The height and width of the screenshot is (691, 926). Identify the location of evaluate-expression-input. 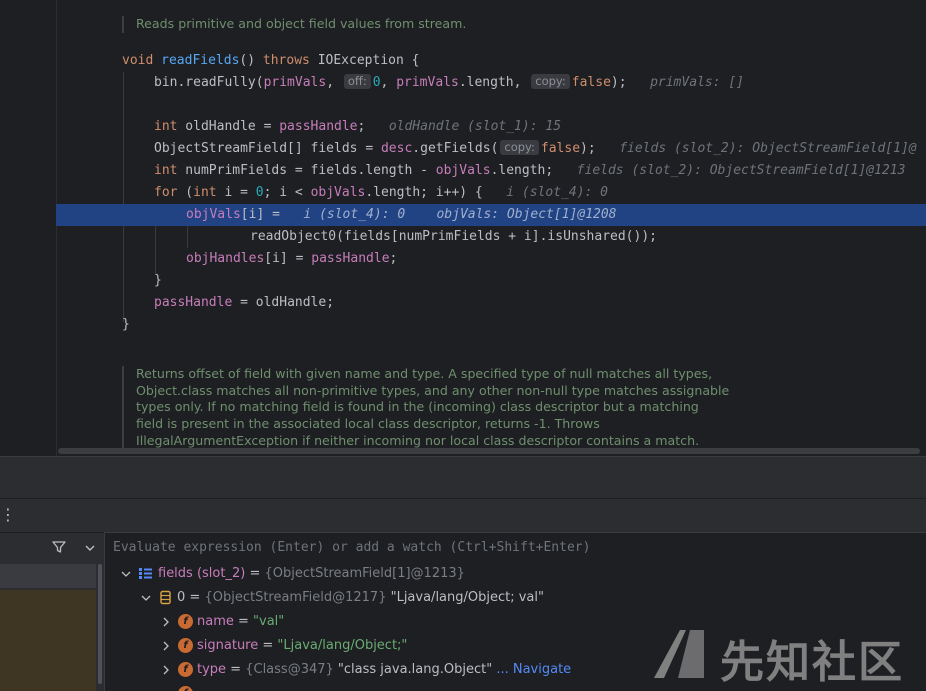
(515, 547).